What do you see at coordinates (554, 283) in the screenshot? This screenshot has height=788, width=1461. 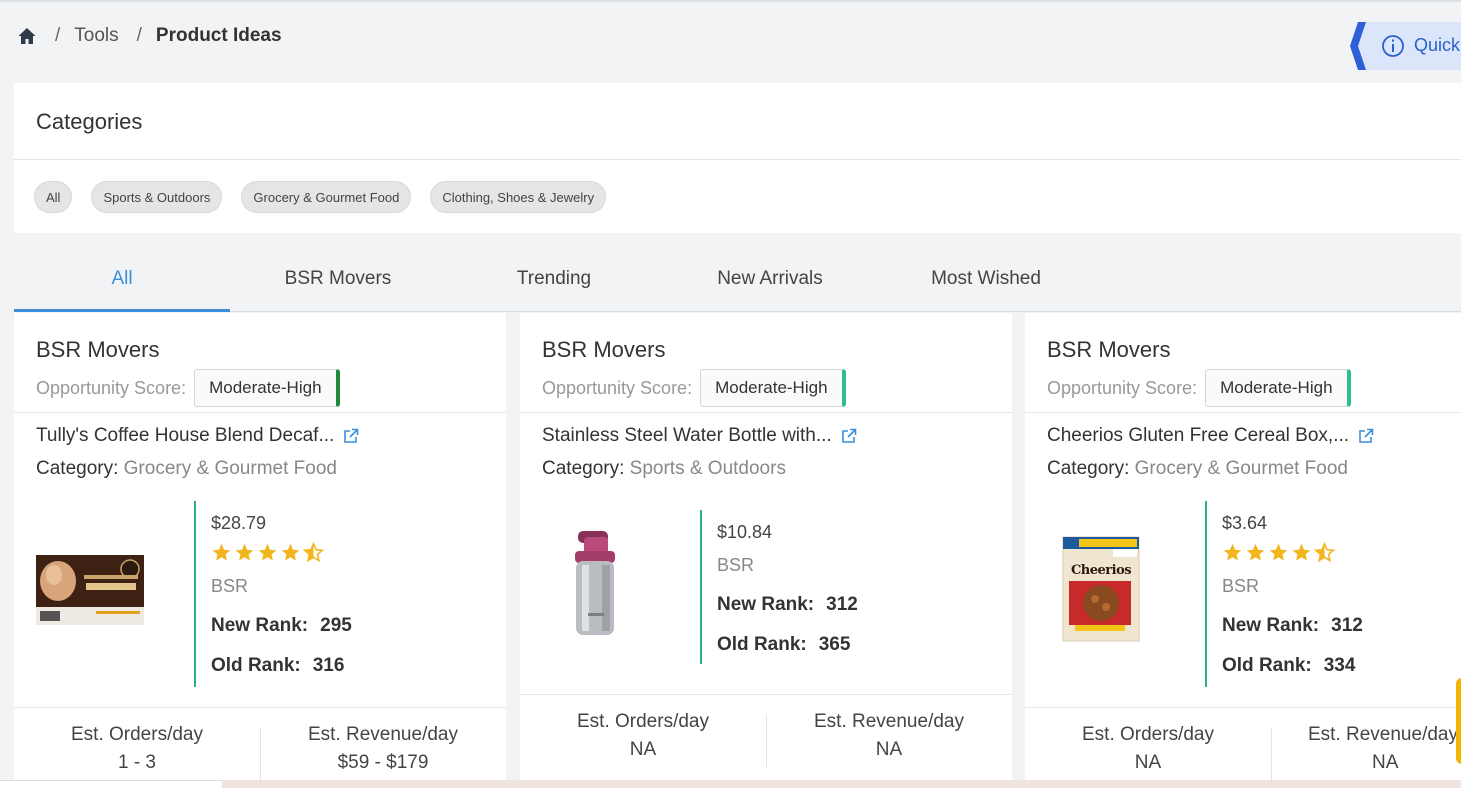 I see `tab-trending: Trending` at bounding box center [554, 283].